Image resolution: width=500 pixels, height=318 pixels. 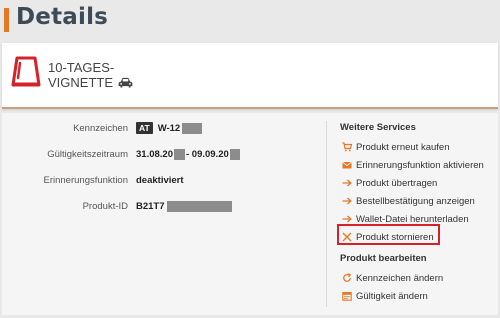 What do you see at coordinates (62, 17) in the screenshot?
I see `page-title: Details` at bounding box center [62, 17].